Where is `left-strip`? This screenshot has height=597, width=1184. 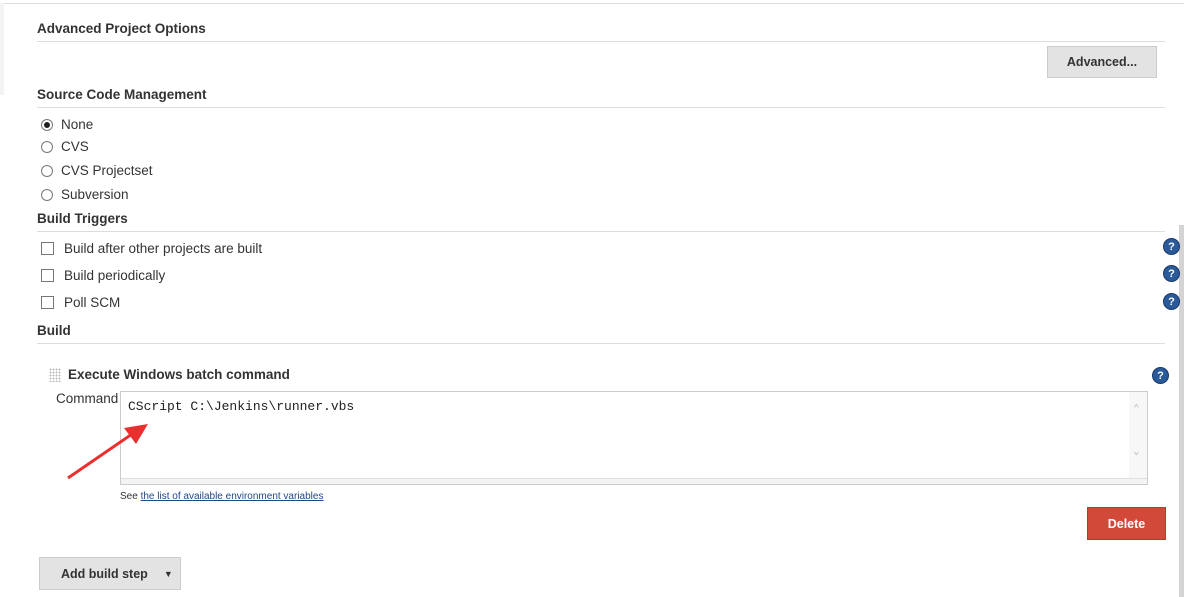 left-strip is located at coordinates (2, 49).